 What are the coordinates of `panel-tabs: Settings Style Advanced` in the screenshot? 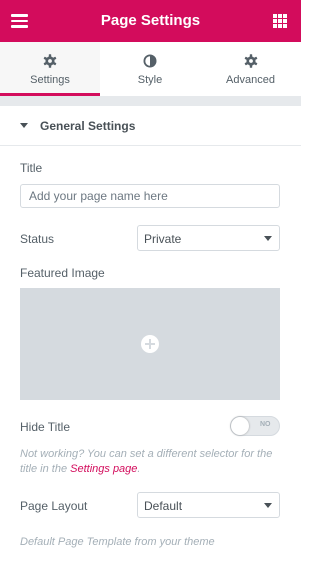 It's located at (150, 69).